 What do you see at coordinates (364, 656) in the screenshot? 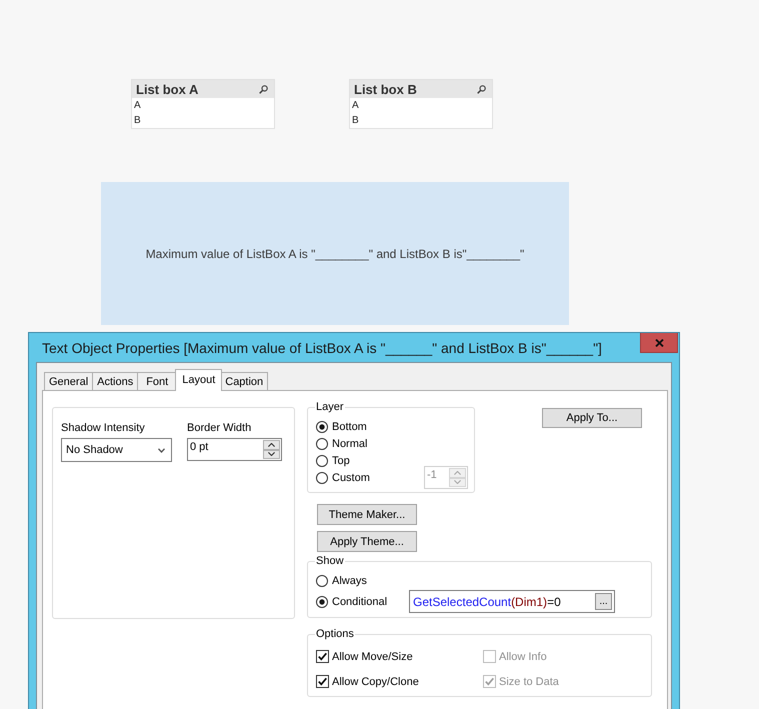
I see `checkbox-option: Allow Move/Size` at bounding box center [364, 656].